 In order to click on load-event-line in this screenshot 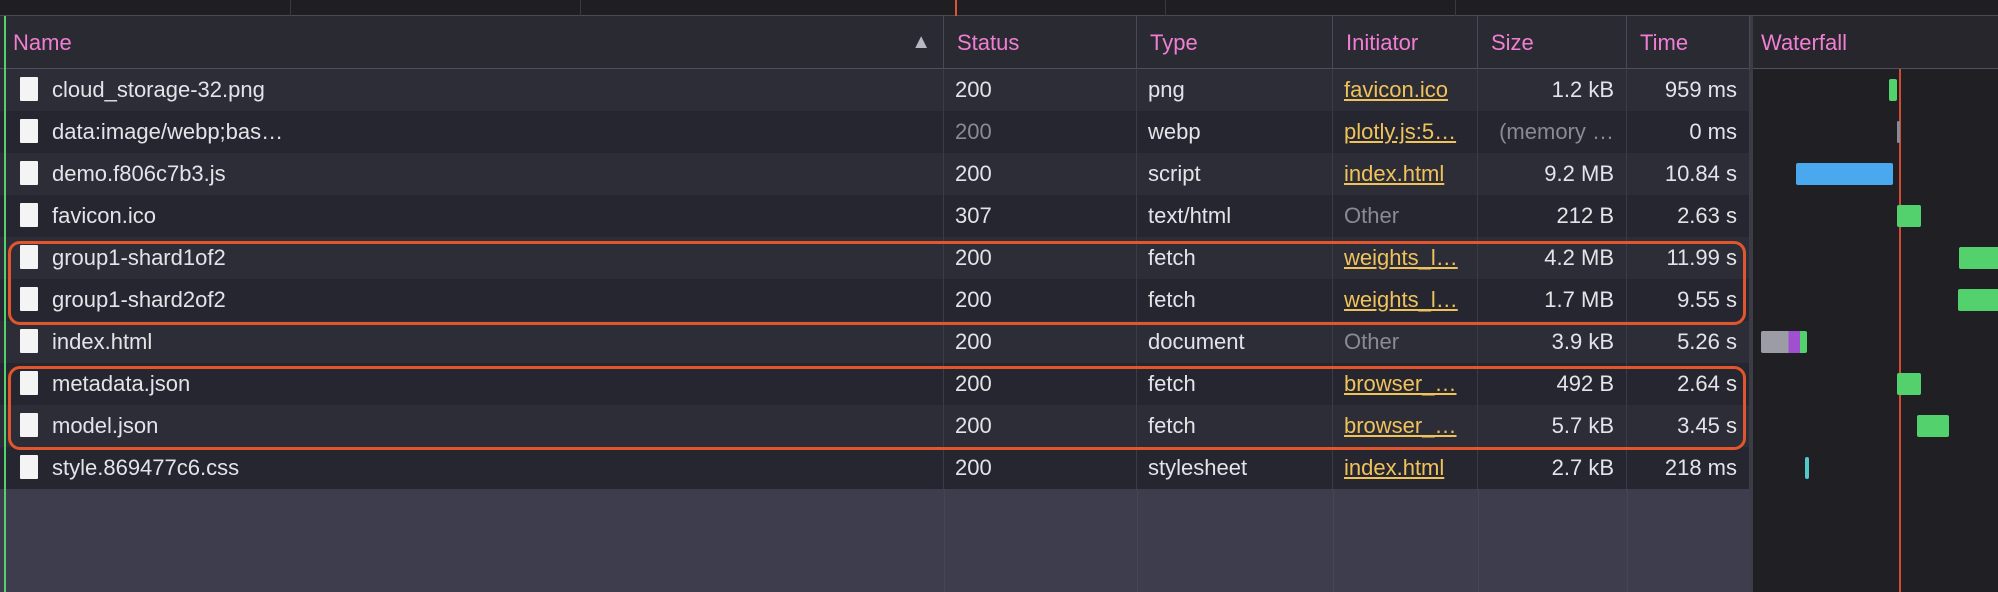, I will do `click(1900, 330)`.